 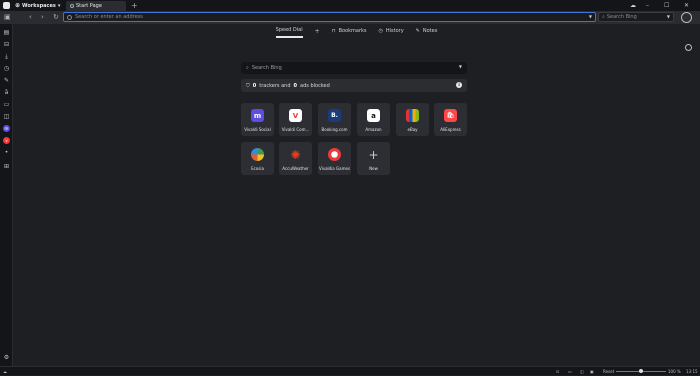 What do you see at coordinates (633, 5) in the screenshot?
I see `sync-cloud-icon: ☁` at bounding box center [633, 5].